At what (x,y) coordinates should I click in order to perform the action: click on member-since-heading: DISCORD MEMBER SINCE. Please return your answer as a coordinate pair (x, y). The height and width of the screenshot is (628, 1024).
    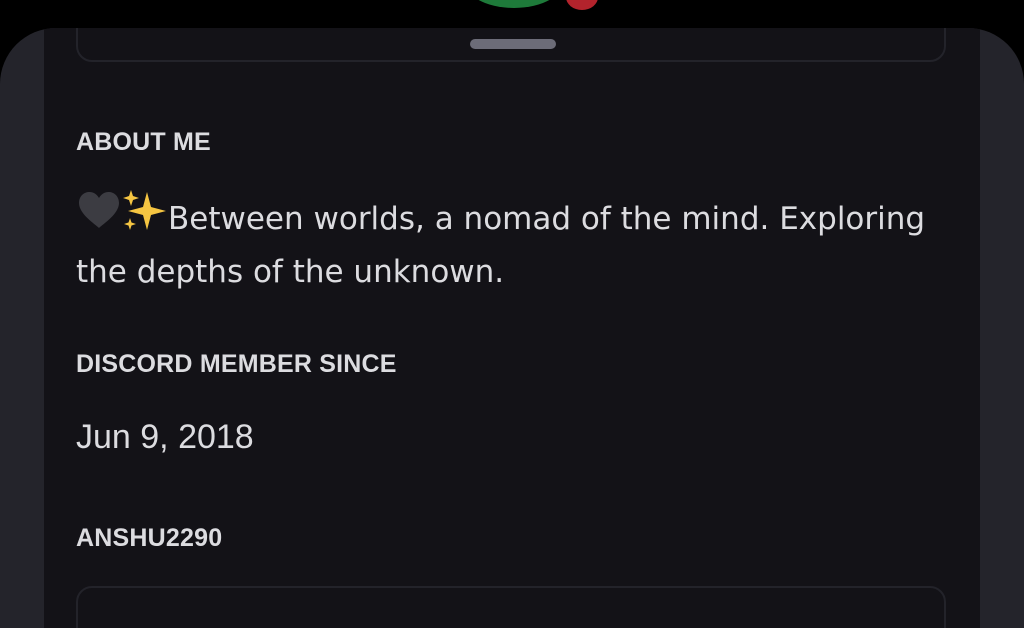
    Looking at the image, I should click on (236, 364).